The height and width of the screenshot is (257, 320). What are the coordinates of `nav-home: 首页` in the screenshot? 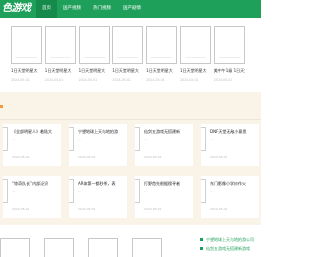 It's located at (46, 9).